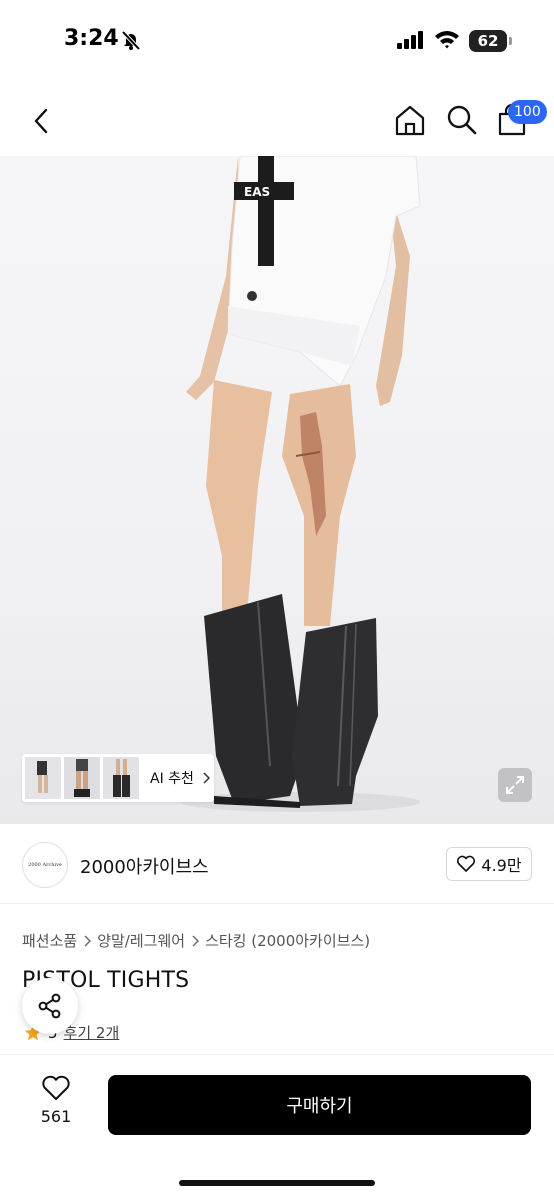  I want to click on share-icon, so click(49, 1006).